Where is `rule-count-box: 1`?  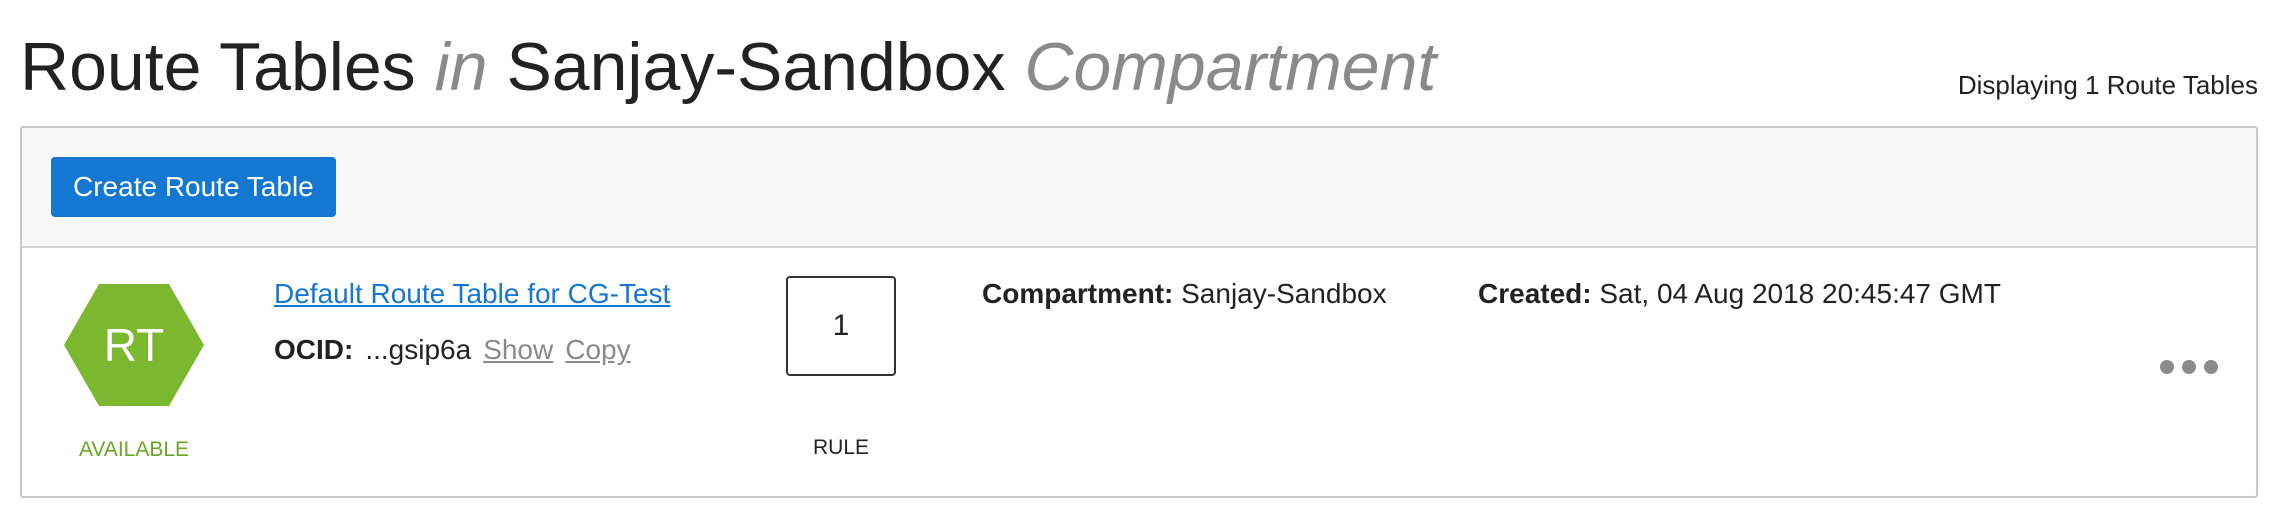 rule-count-box: 1 is located at coordinates (841, 326).